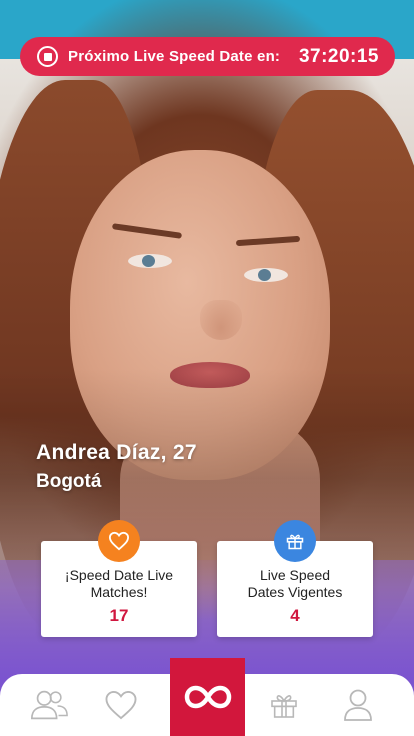 This screenshot has height=736, width=414. I want to click on active-dates-count: 4, so click(295, 615).